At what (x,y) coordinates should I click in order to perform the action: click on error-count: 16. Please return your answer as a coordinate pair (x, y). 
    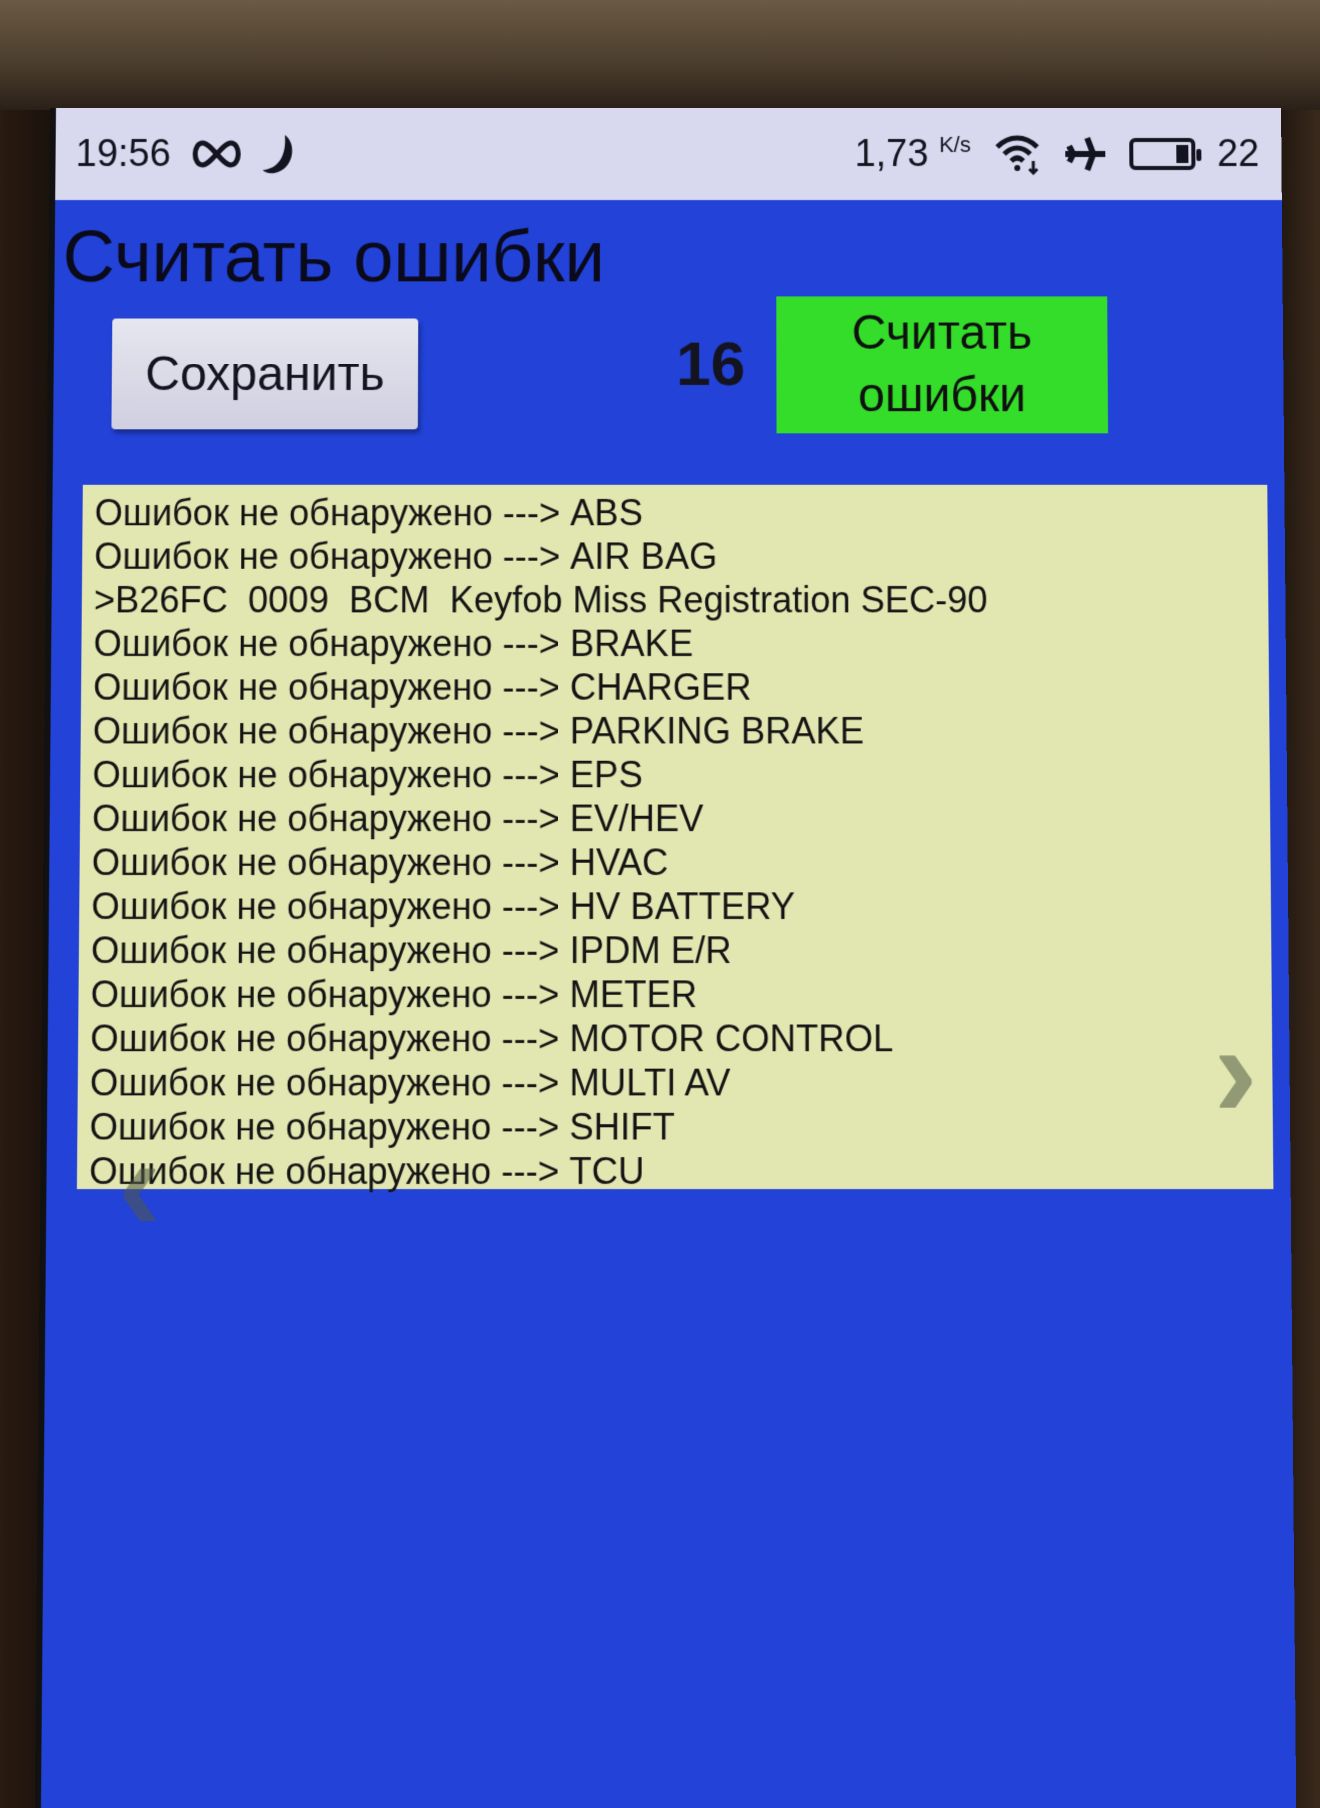
    Looking at the image, I should click on (711, 364).